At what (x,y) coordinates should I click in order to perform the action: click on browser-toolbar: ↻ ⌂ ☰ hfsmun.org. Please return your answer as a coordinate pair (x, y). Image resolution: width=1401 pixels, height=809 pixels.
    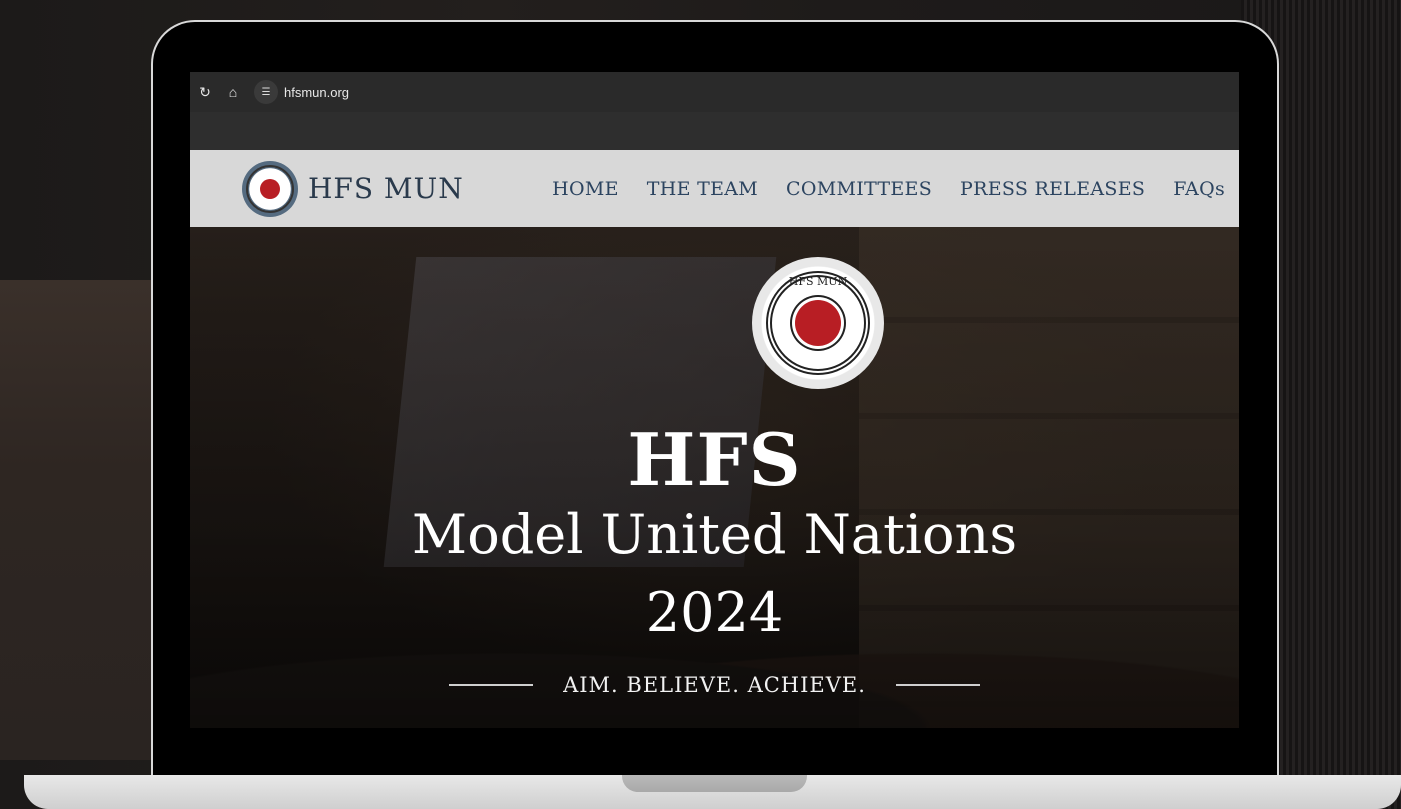
    Looking at the image, I should click on (714, 92).